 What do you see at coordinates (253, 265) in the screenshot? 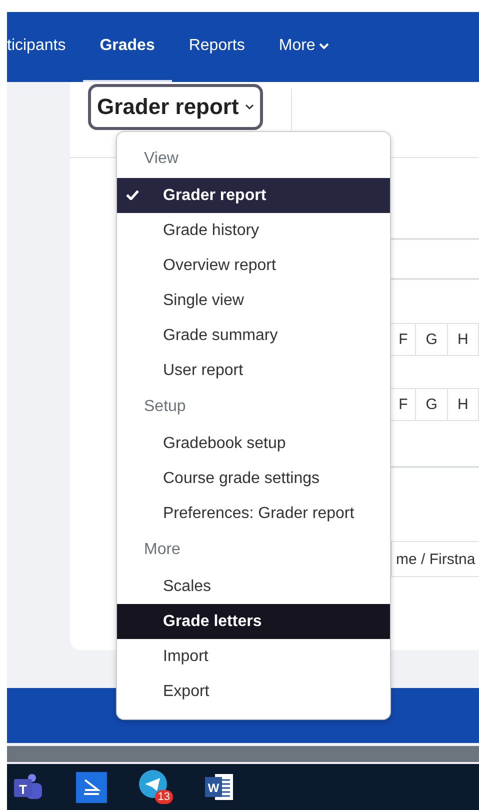
I see `menu-item: Overview report` at bounding box center [253, 265].